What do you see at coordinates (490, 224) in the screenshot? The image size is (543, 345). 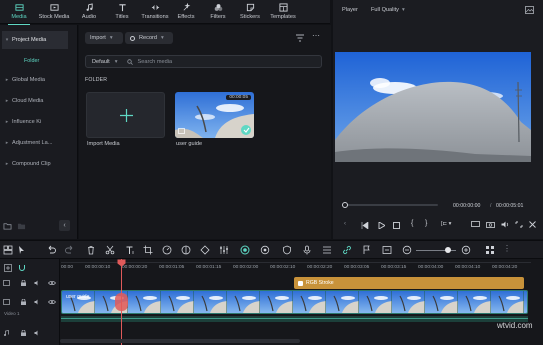 I see `camera-icon` at bounding box center [490, 224].